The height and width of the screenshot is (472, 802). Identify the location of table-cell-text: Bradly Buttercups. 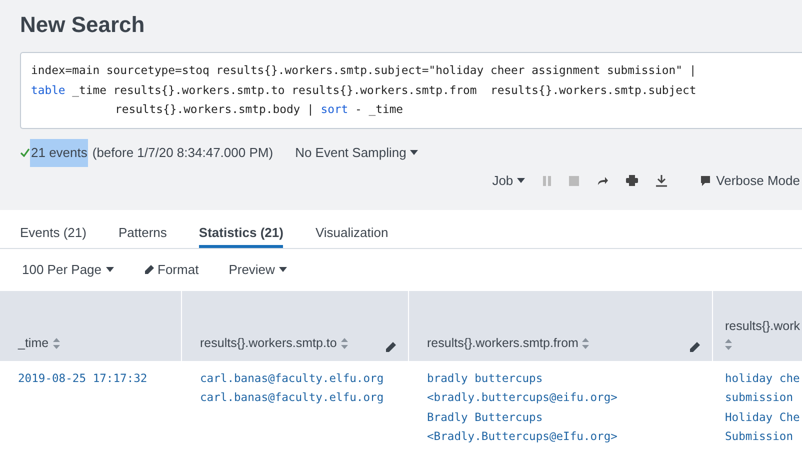
(485, 418).